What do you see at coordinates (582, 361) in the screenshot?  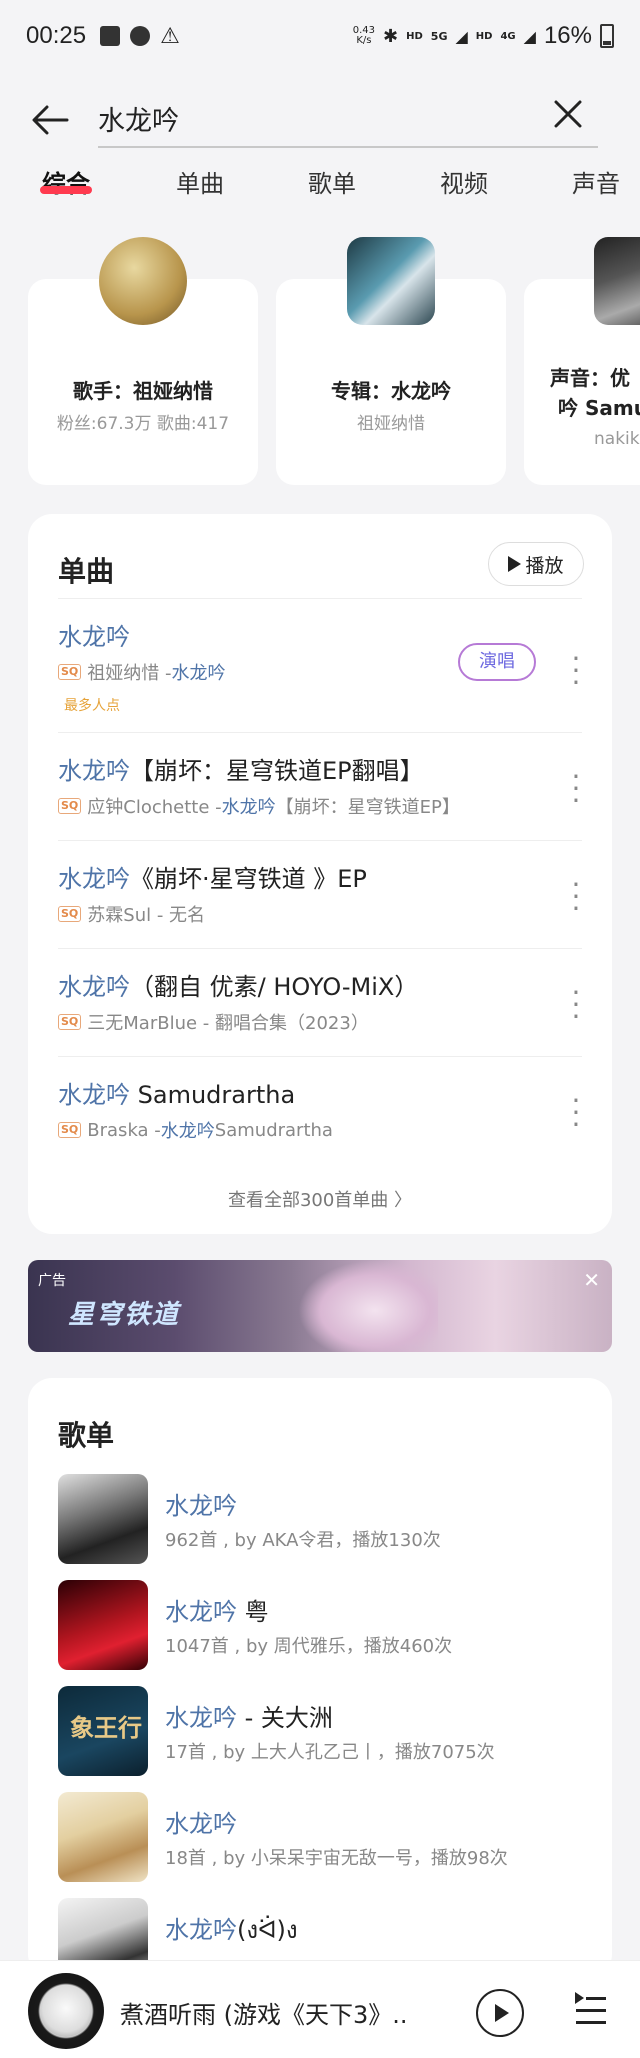 I see `audio-card: 声音：优 吟 Samu nakik` at bounding box center [582, 361].